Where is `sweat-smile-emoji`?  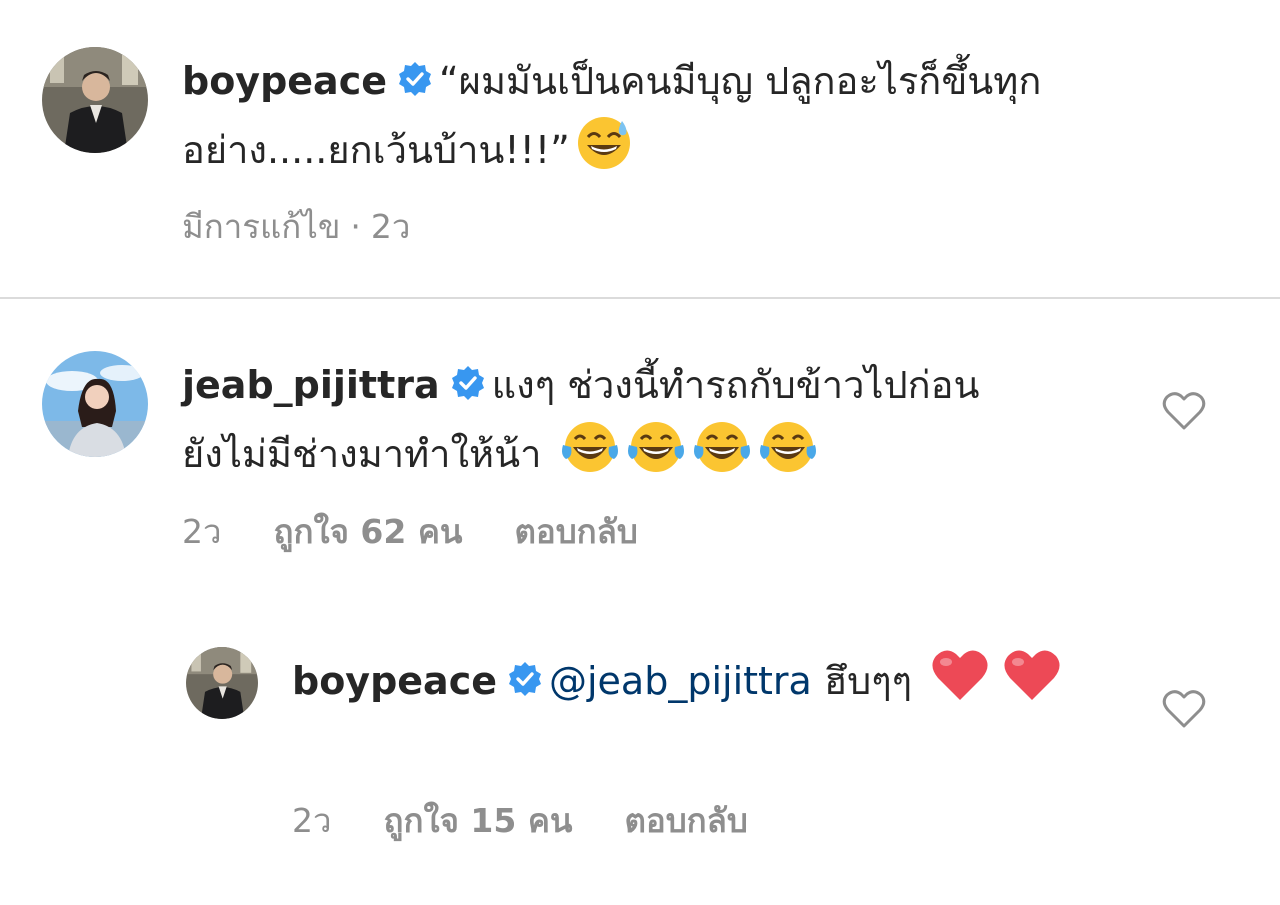 sweat-smile-emoji is located at coordinates (604, 152).